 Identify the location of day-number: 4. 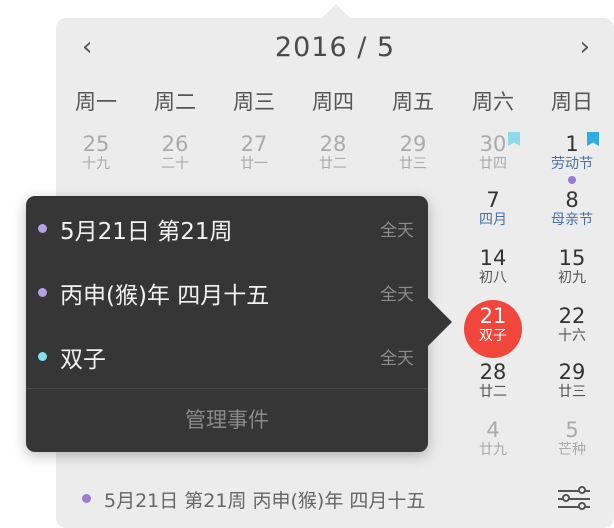
(493, 430).